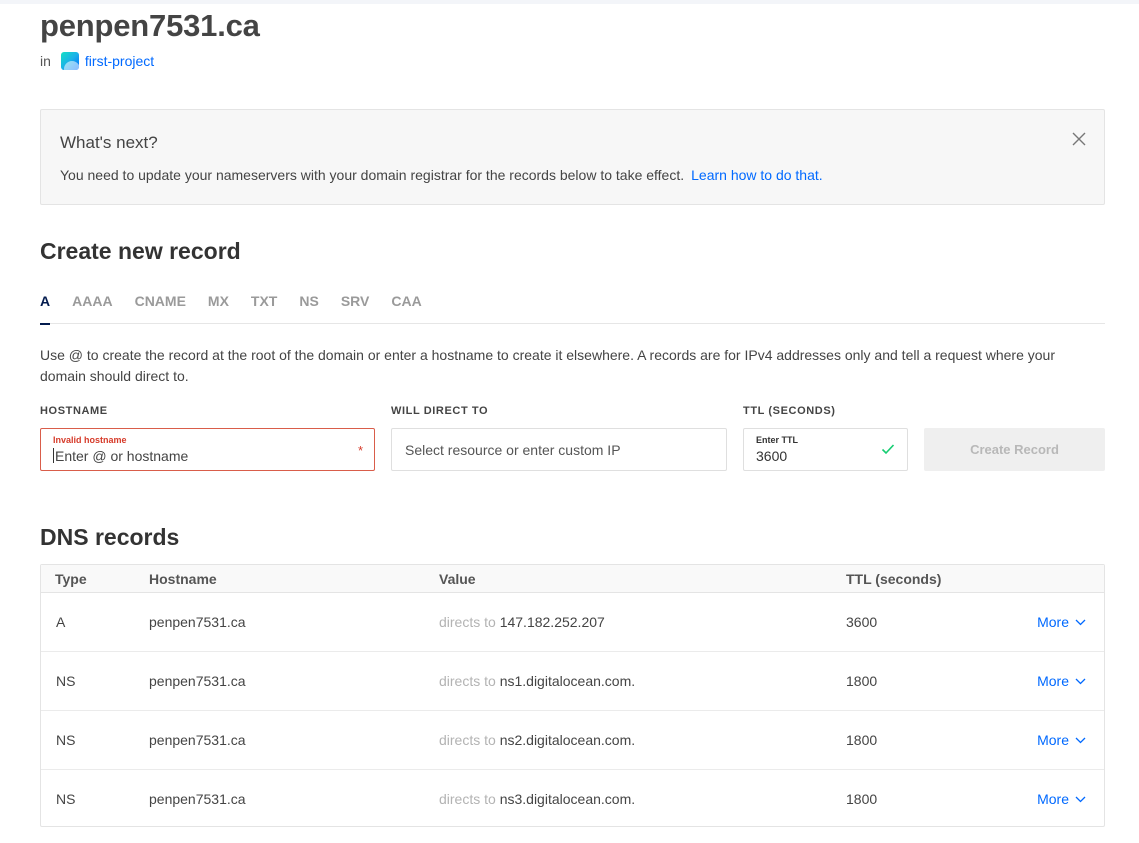 The image size is (1139, 843). I want to click on table-header: Type Hostname Value TTL (seconds), so click(572, 579).